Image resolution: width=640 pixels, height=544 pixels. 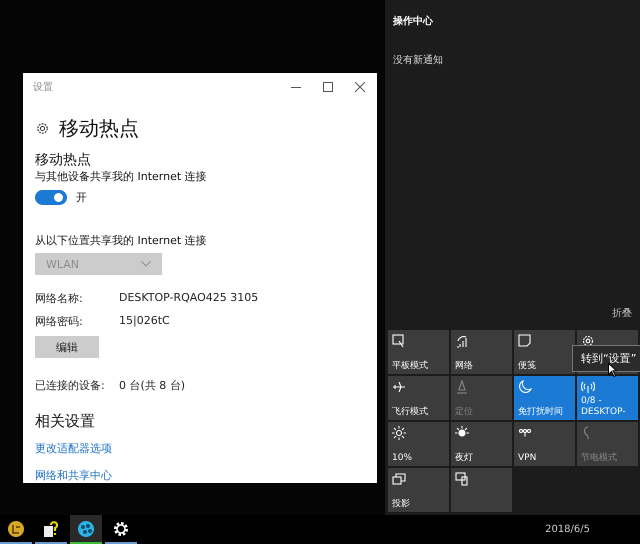 I want to click on related-settings-title: 相关设置, so click(x=65, y=421).